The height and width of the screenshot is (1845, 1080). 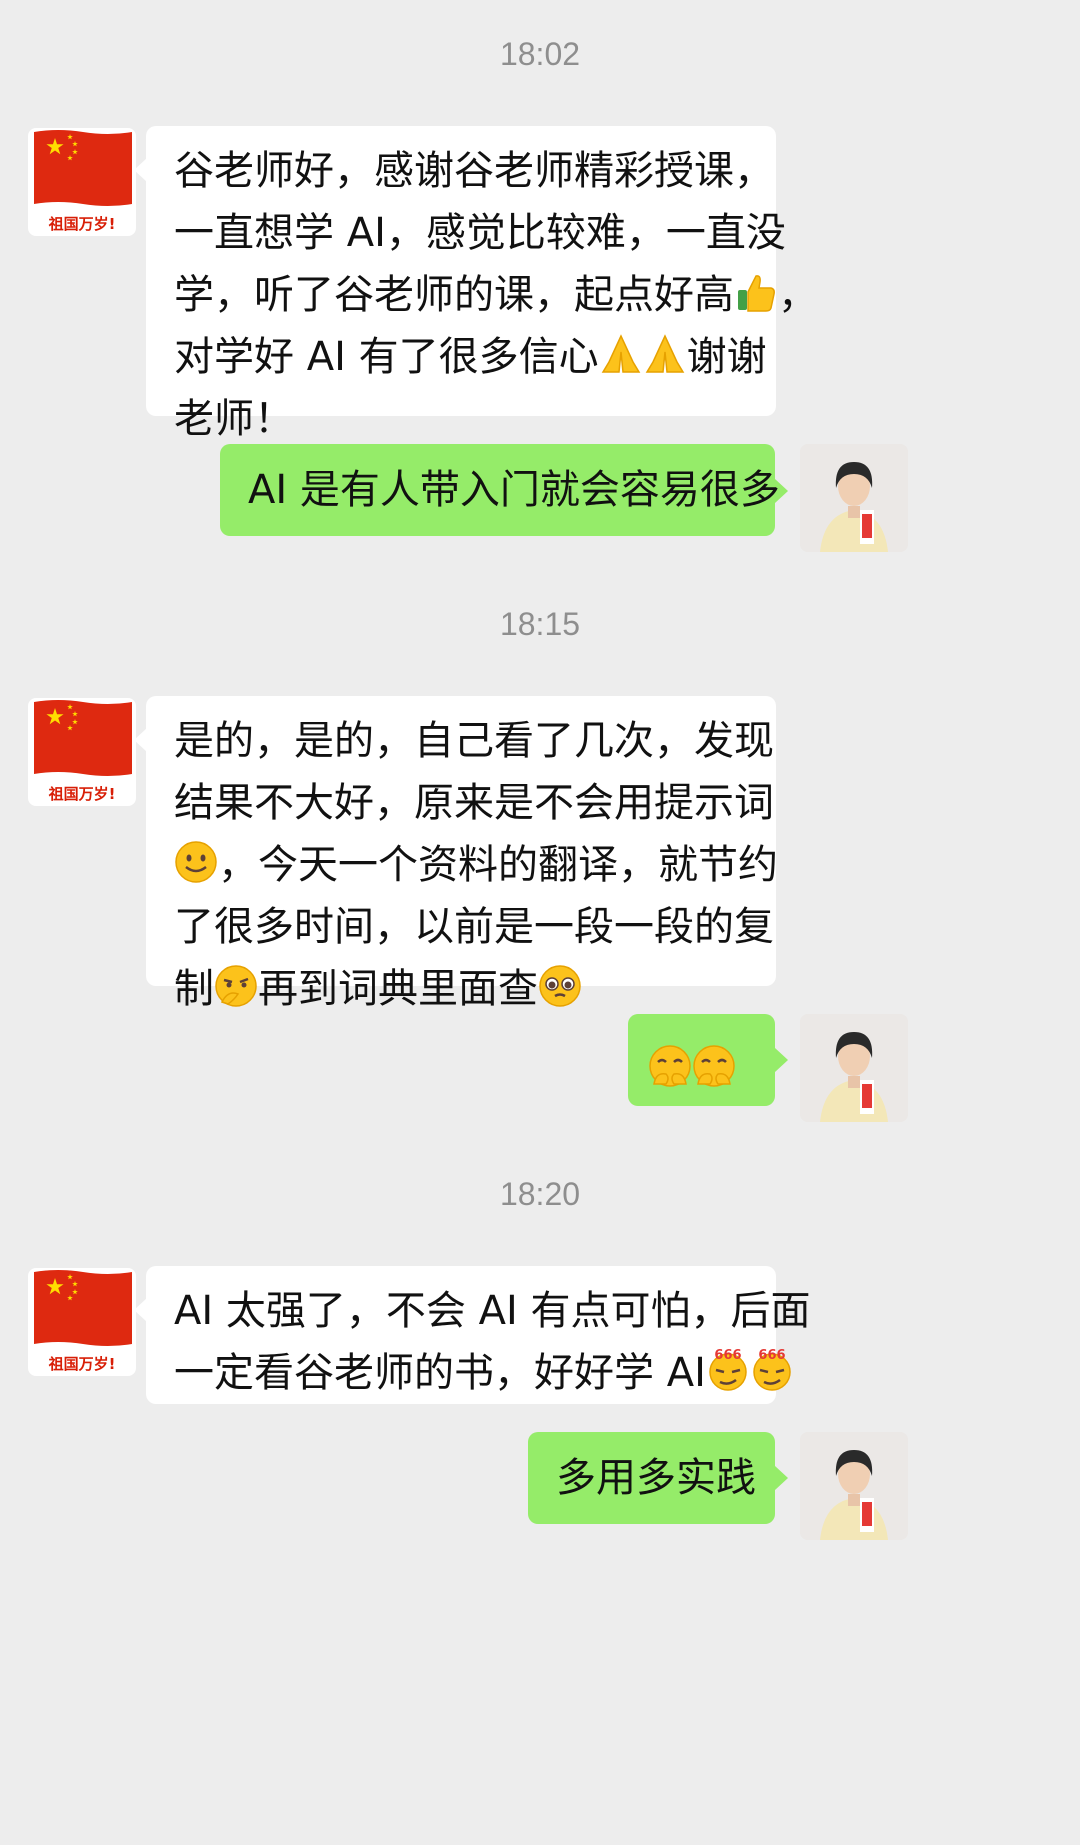 I want to click on message-line: ，今天一个资料的翻译，就节约, so click(x=498, y=865).